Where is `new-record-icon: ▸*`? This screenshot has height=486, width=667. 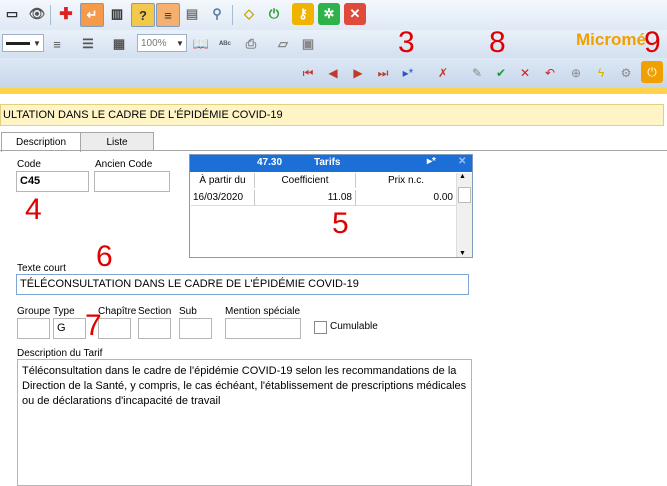 new-record-icon: ▸* is located at coordinates (408, 73).